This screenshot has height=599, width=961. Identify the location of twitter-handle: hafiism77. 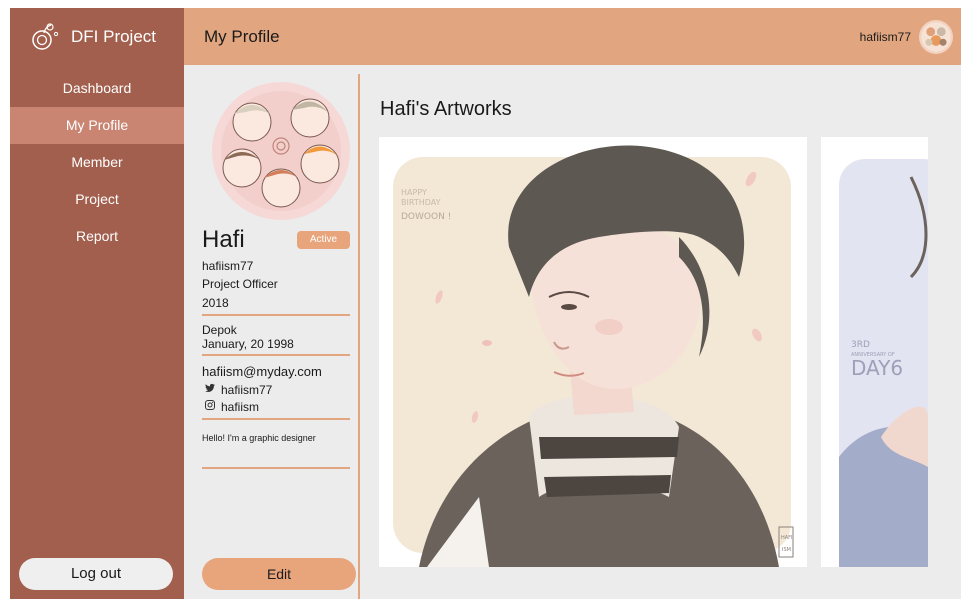
(247, 389).